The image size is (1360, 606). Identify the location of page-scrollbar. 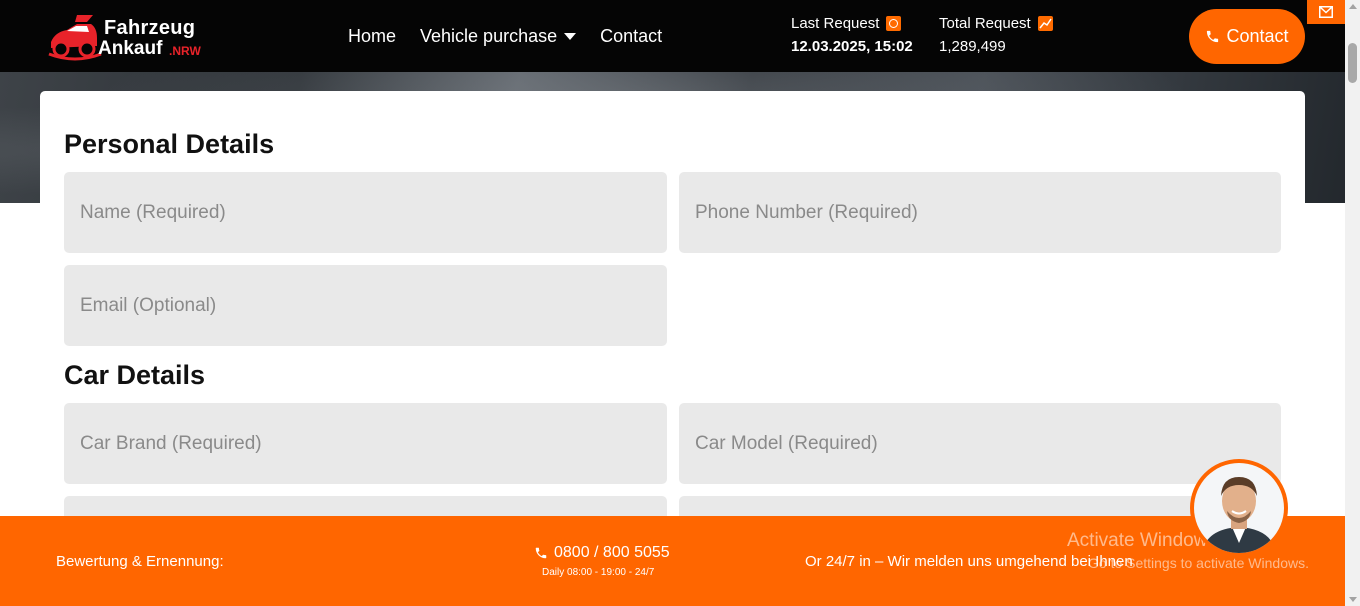
(1352, 303).